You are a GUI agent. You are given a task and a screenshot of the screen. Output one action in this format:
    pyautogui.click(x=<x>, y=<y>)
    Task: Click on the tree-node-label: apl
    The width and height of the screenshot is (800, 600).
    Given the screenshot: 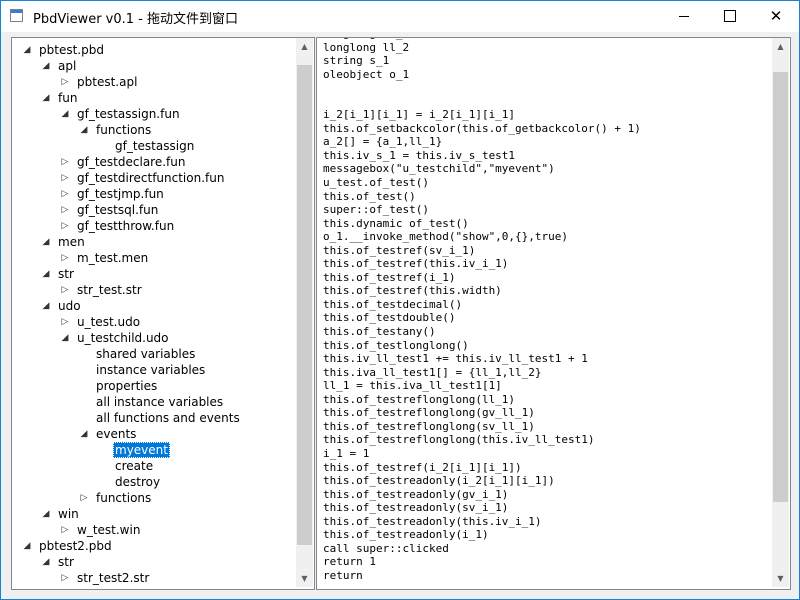 What is the action you would take?
    pyautogui.click(x=67, y=66)
    